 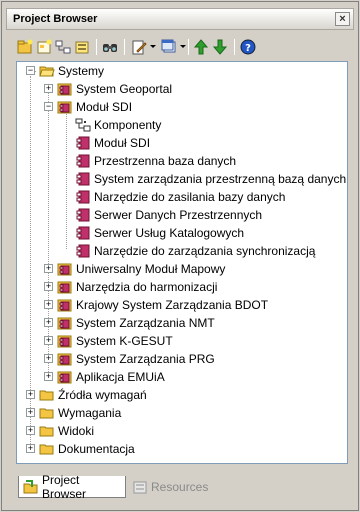 I want to click on tree-item-system-geoportal: + System Geoportal, so click(x=94, y=89).